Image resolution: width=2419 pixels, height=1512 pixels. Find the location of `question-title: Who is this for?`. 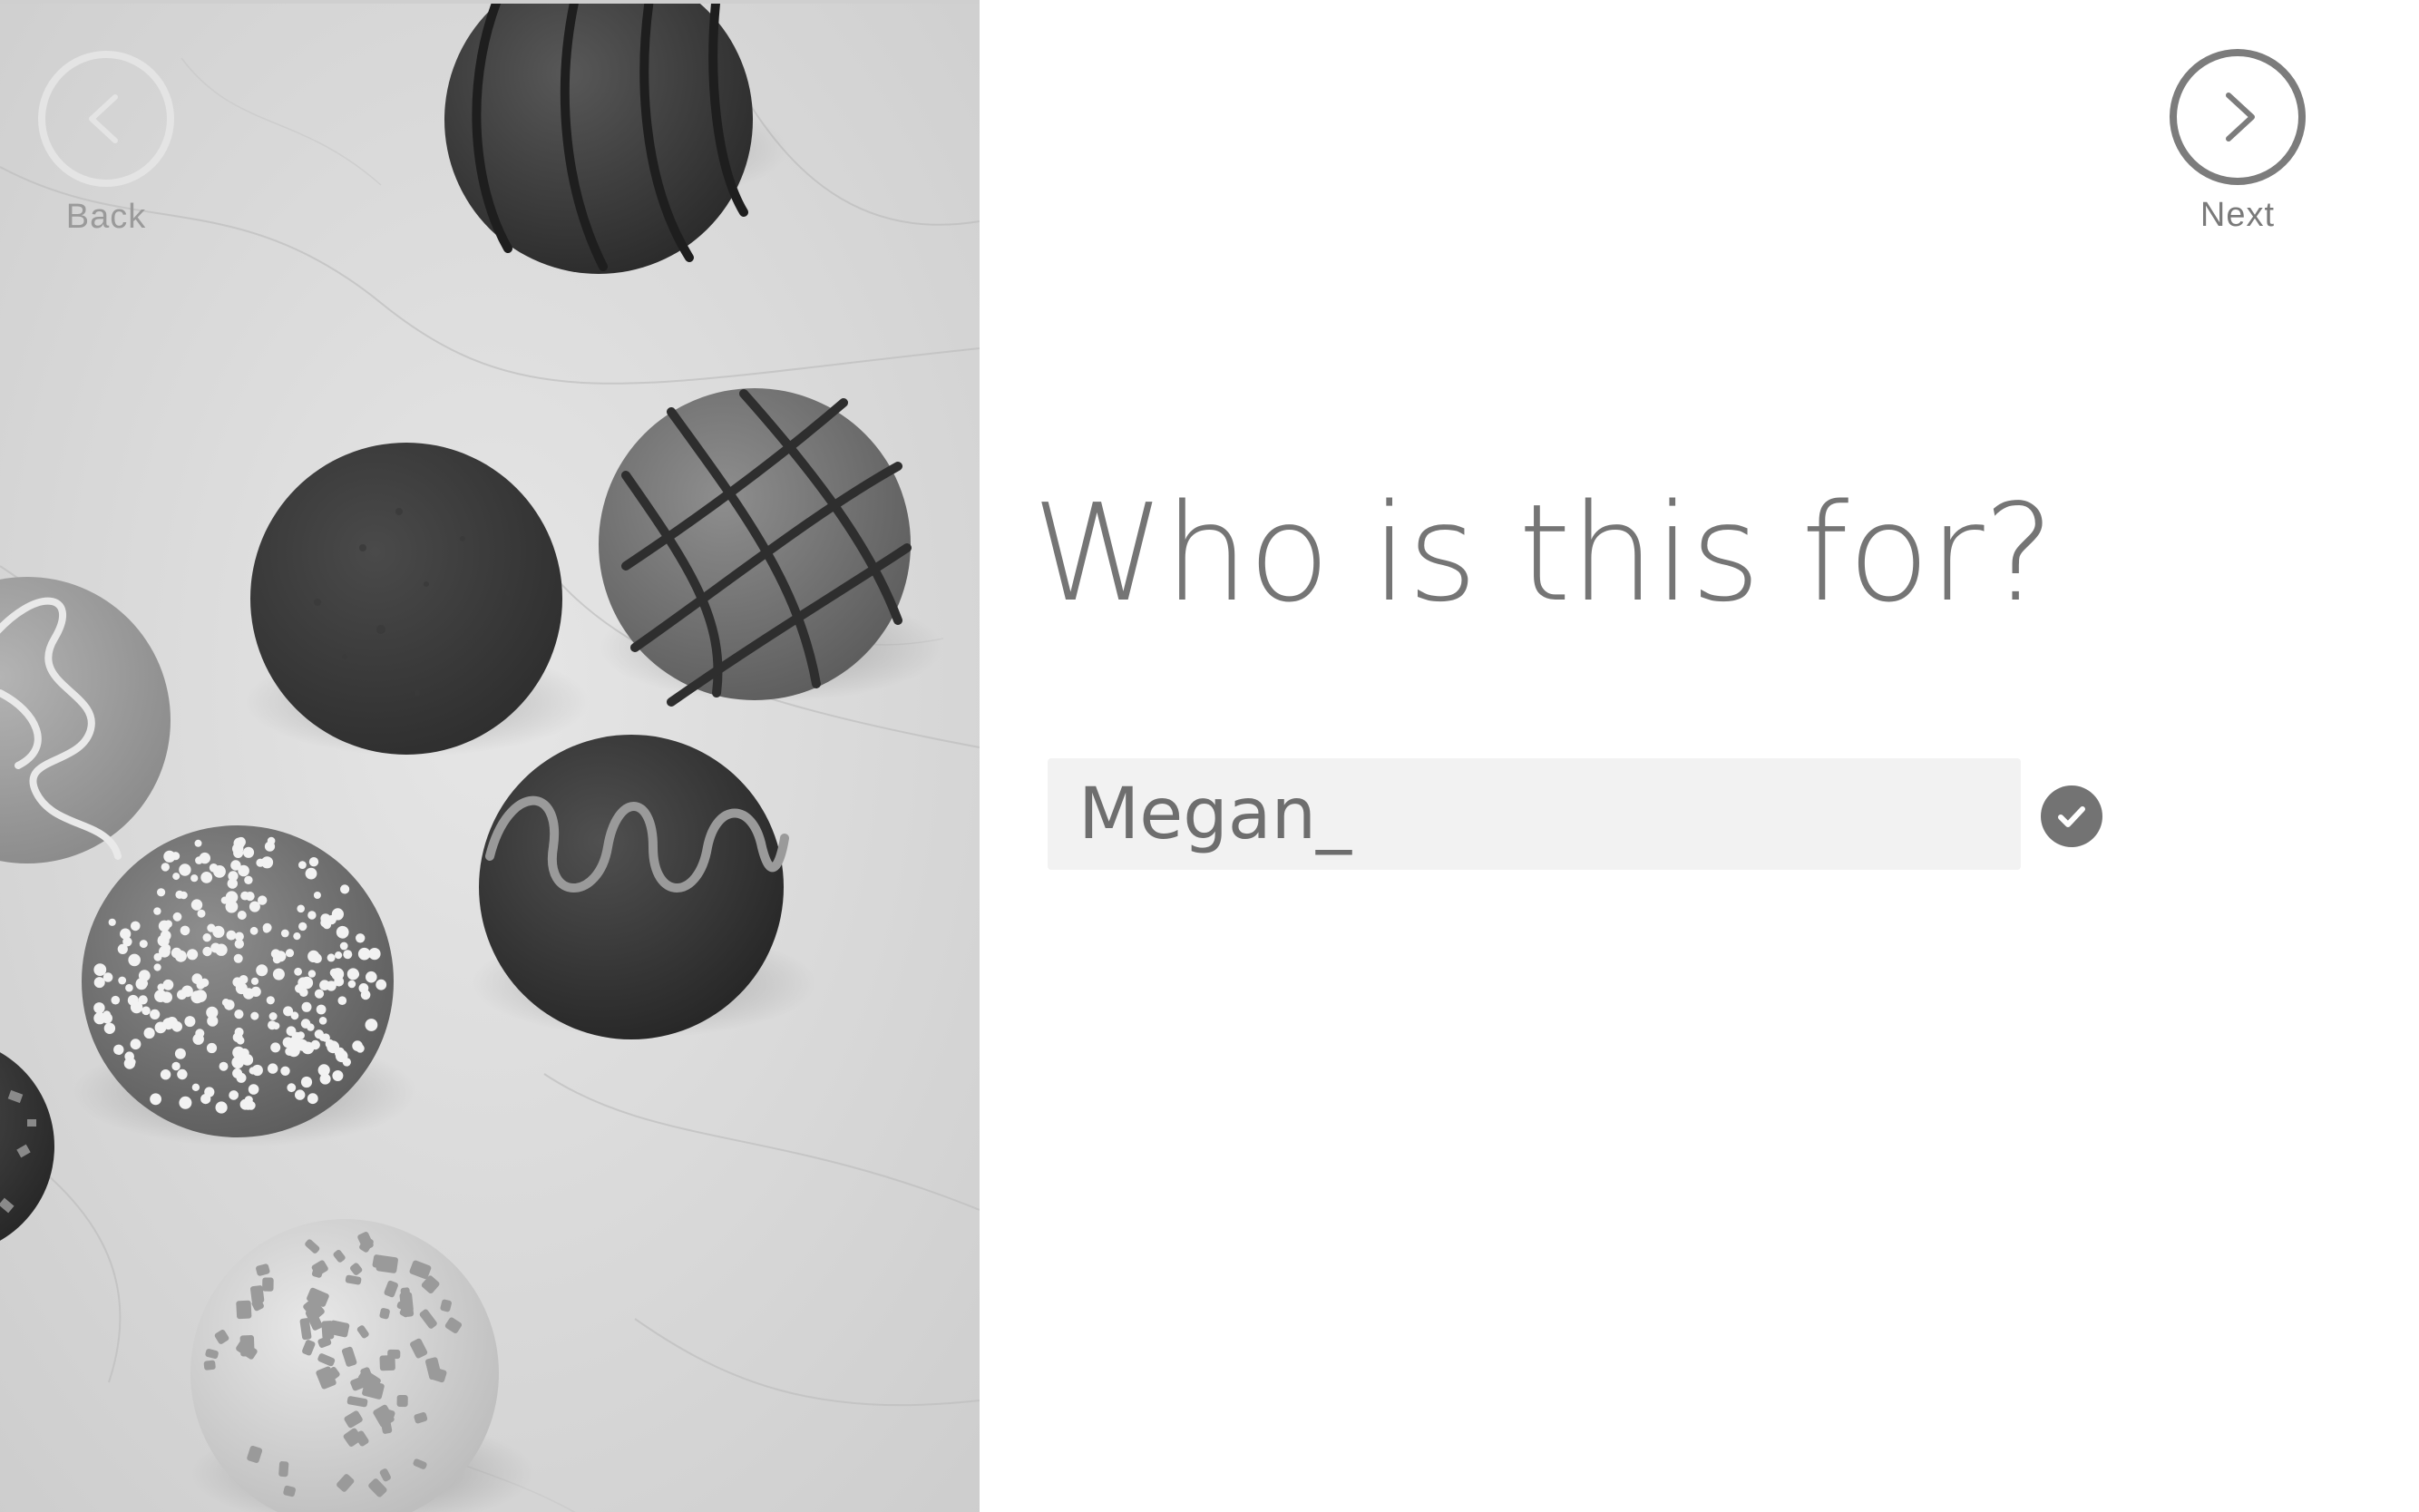

question-title: Who is this for? is located at coordinates (1543, 553).